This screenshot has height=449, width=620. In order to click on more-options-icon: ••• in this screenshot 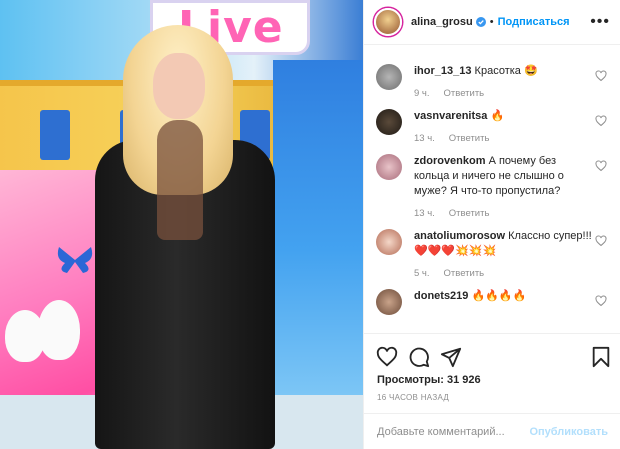, I will do `click(600, 22)`.